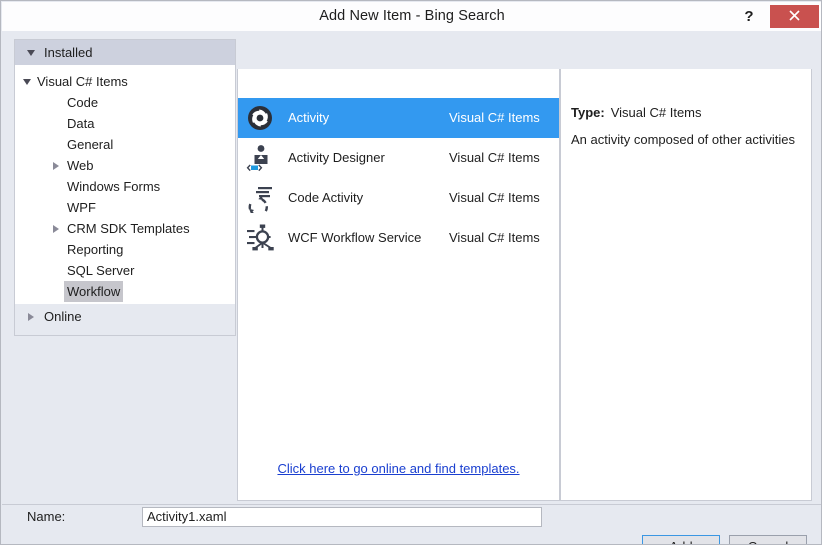 Image resolution: width=822 pixels, height=545 pixels. What do you see at coordinates (81, 207) in the screenshot?
I see `tree-item-label: WPF` at bounding box center [81, 207].